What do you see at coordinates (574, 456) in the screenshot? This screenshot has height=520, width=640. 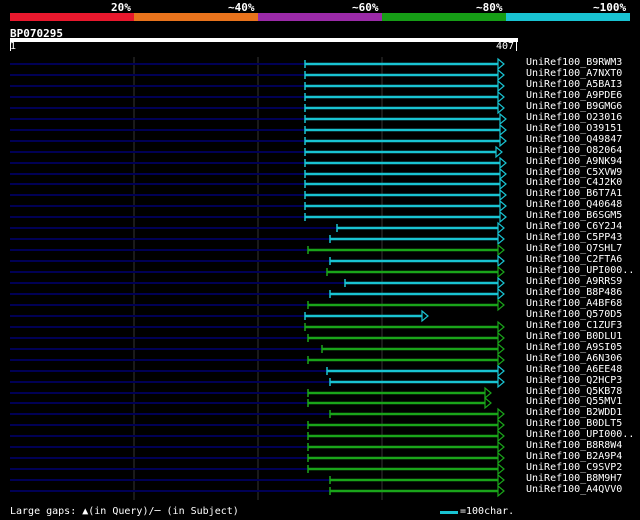 I see `hit-name-link: UniRef100_B2A9P4` at bounding box center [574, 456].